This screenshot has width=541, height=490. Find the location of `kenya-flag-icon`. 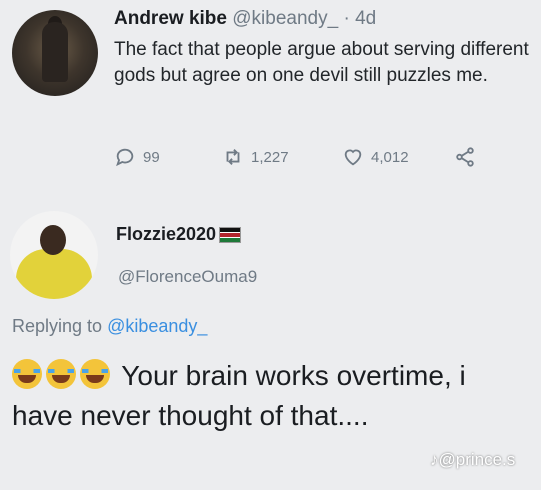

kenya-flag-icon is located at coordinates (230, 234).